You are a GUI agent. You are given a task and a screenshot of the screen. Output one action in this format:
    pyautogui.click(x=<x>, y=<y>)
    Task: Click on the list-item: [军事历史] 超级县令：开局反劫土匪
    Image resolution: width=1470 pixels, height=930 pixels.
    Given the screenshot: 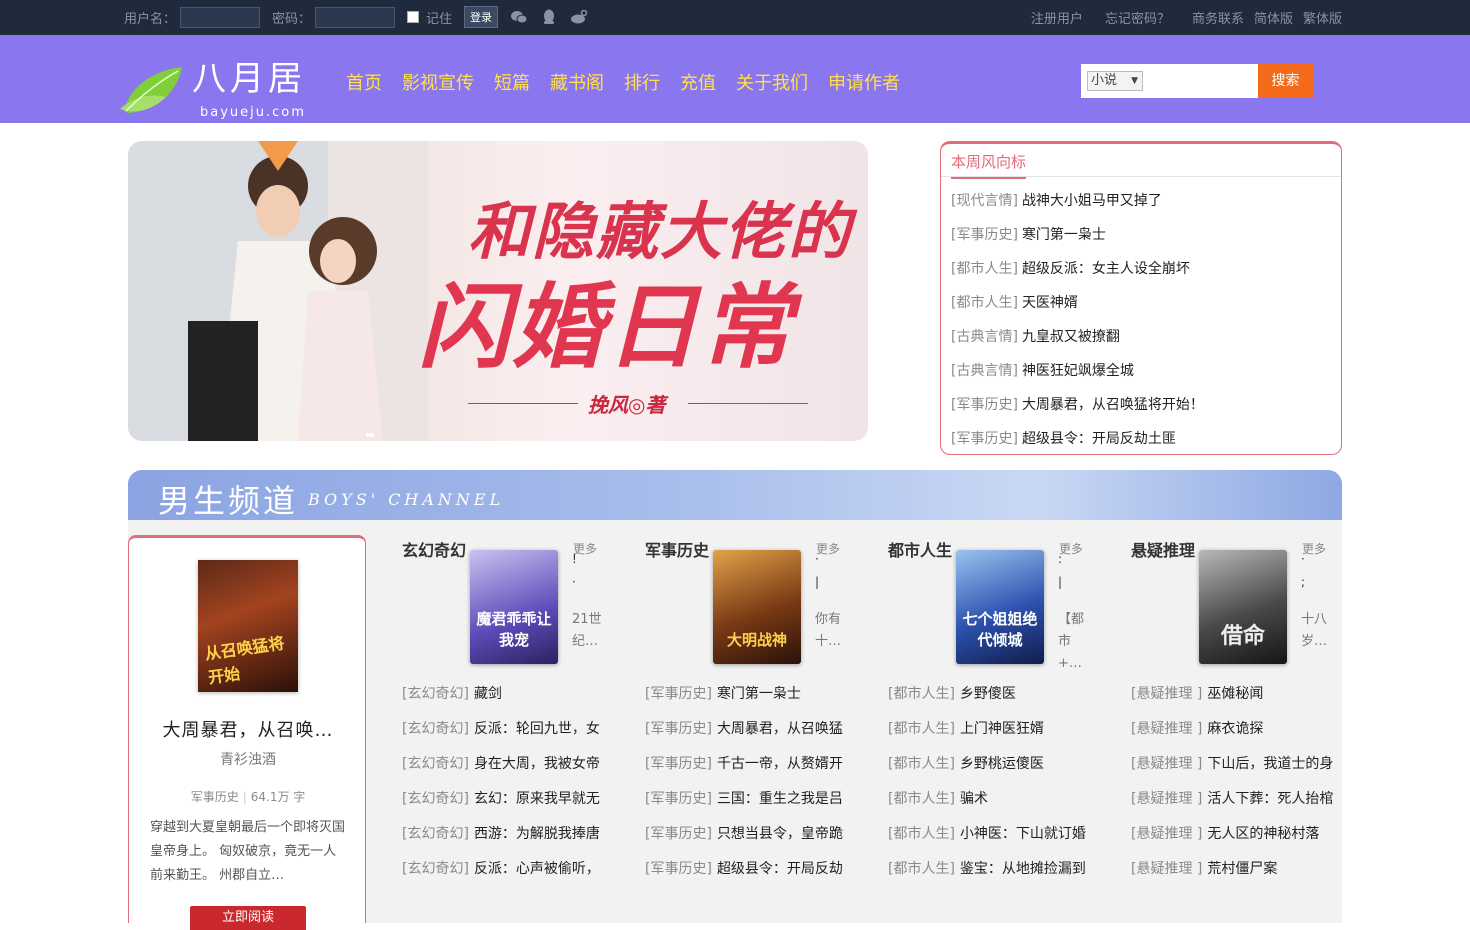 What is the action you would take?
    pyautogui.click(x=1141, y=444)
    